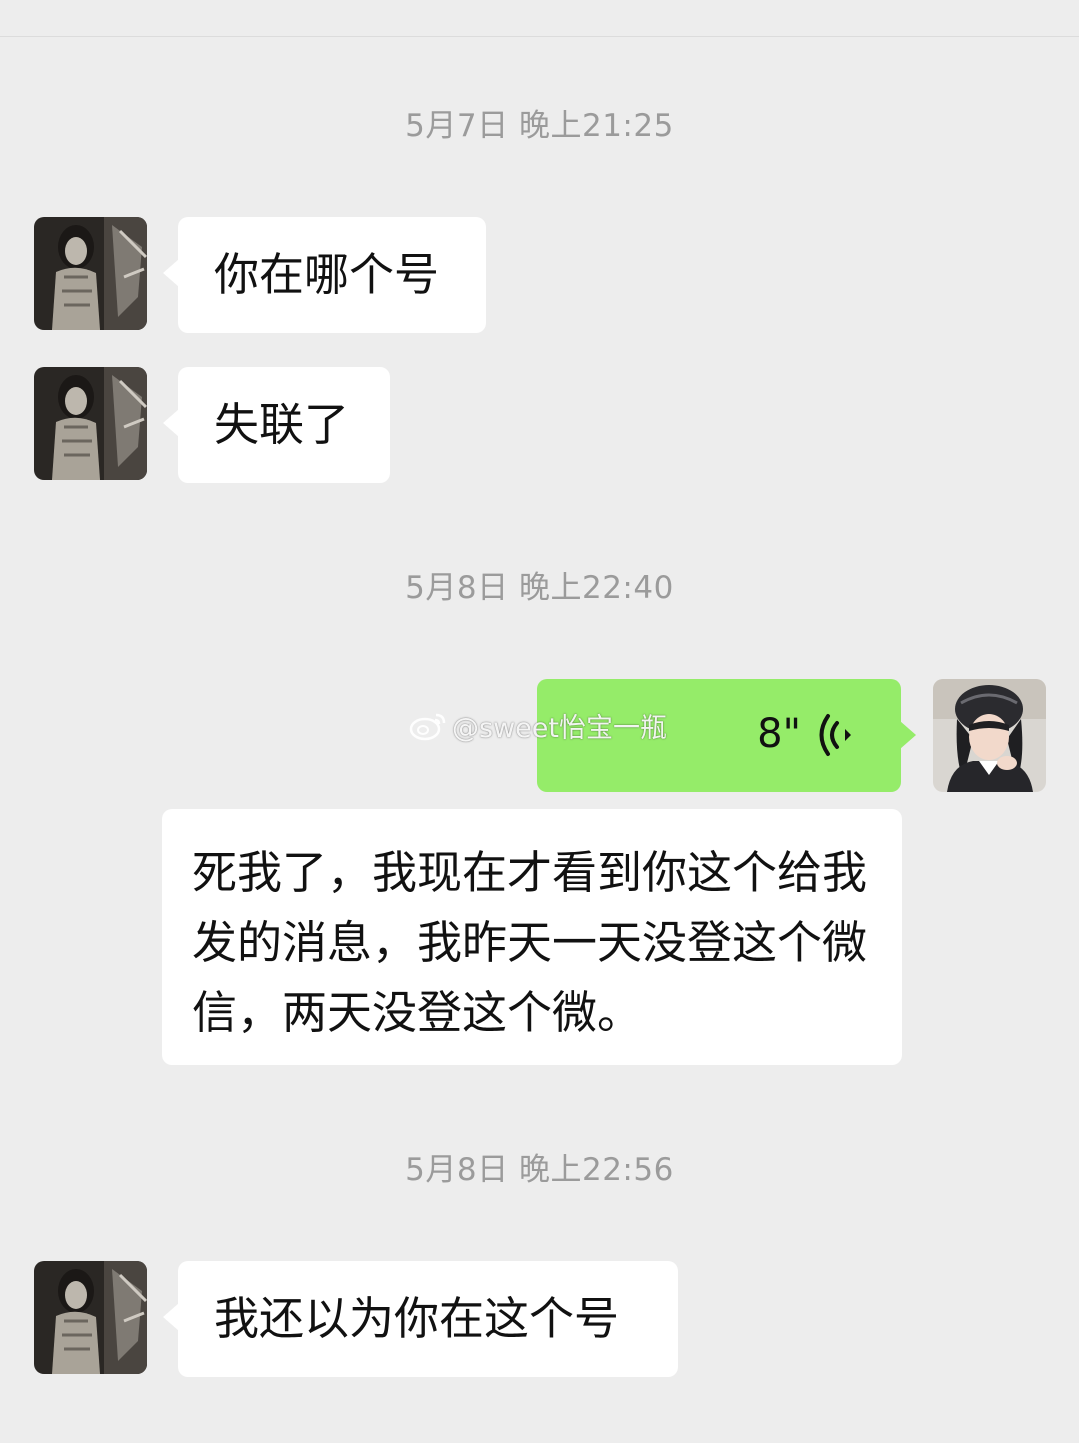 This screenshot has width=1079, height=1443. Describe the element at coordinates (539, 1170) in the screenshot. I see `timestamp: 5月8日 晚上22:56` at that location.